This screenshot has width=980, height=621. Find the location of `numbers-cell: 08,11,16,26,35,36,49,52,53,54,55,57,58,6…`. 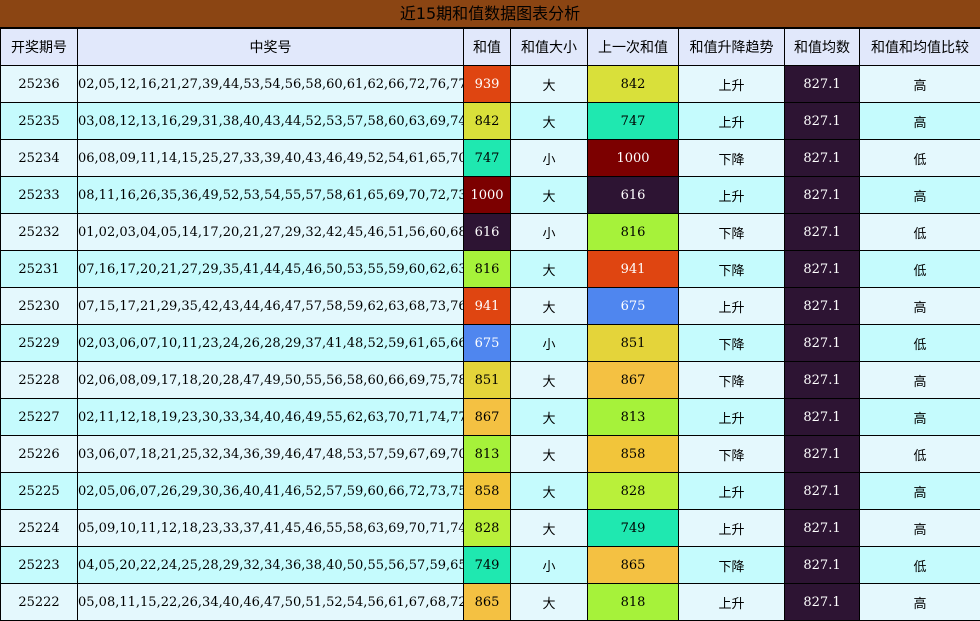

numbers-cell: 08,11,16,26,35,36,49,52,53,54,55,57,58,6… is located at coordinates (271, 195).